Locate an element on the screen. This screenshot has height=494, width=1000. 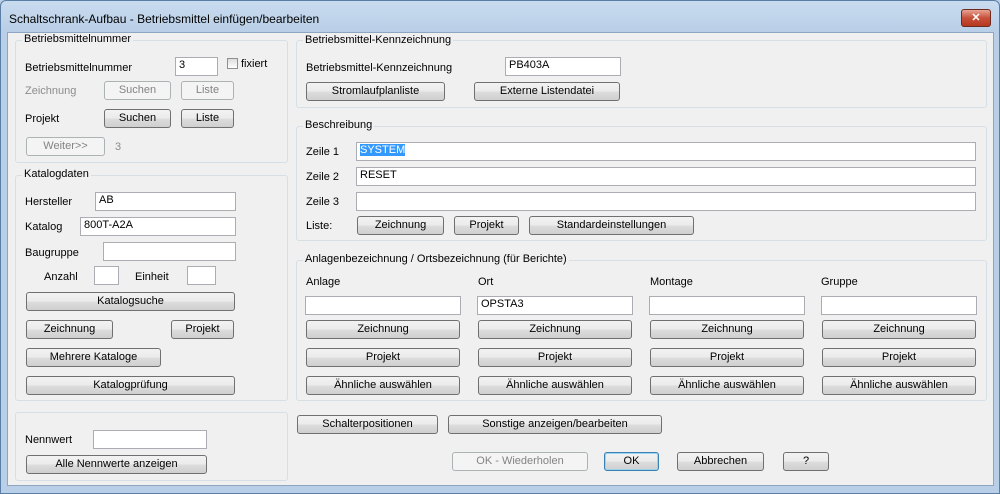
einheit-input is located at coordinates (201, 275).